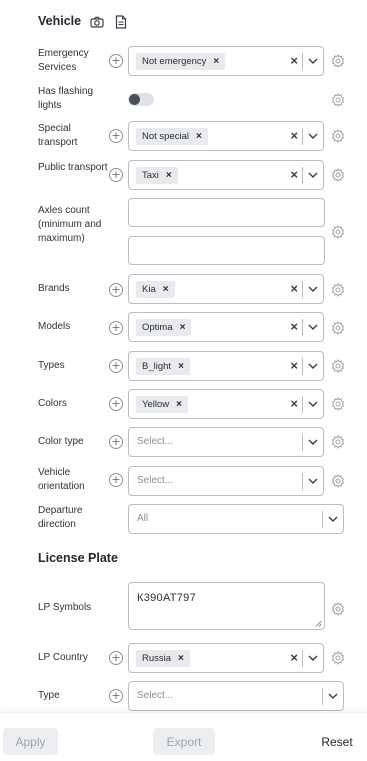  What do you see at coordinates (52, 403) in the screenshot?
I see `colors-label: Colors` at bounding box center [52, 403].